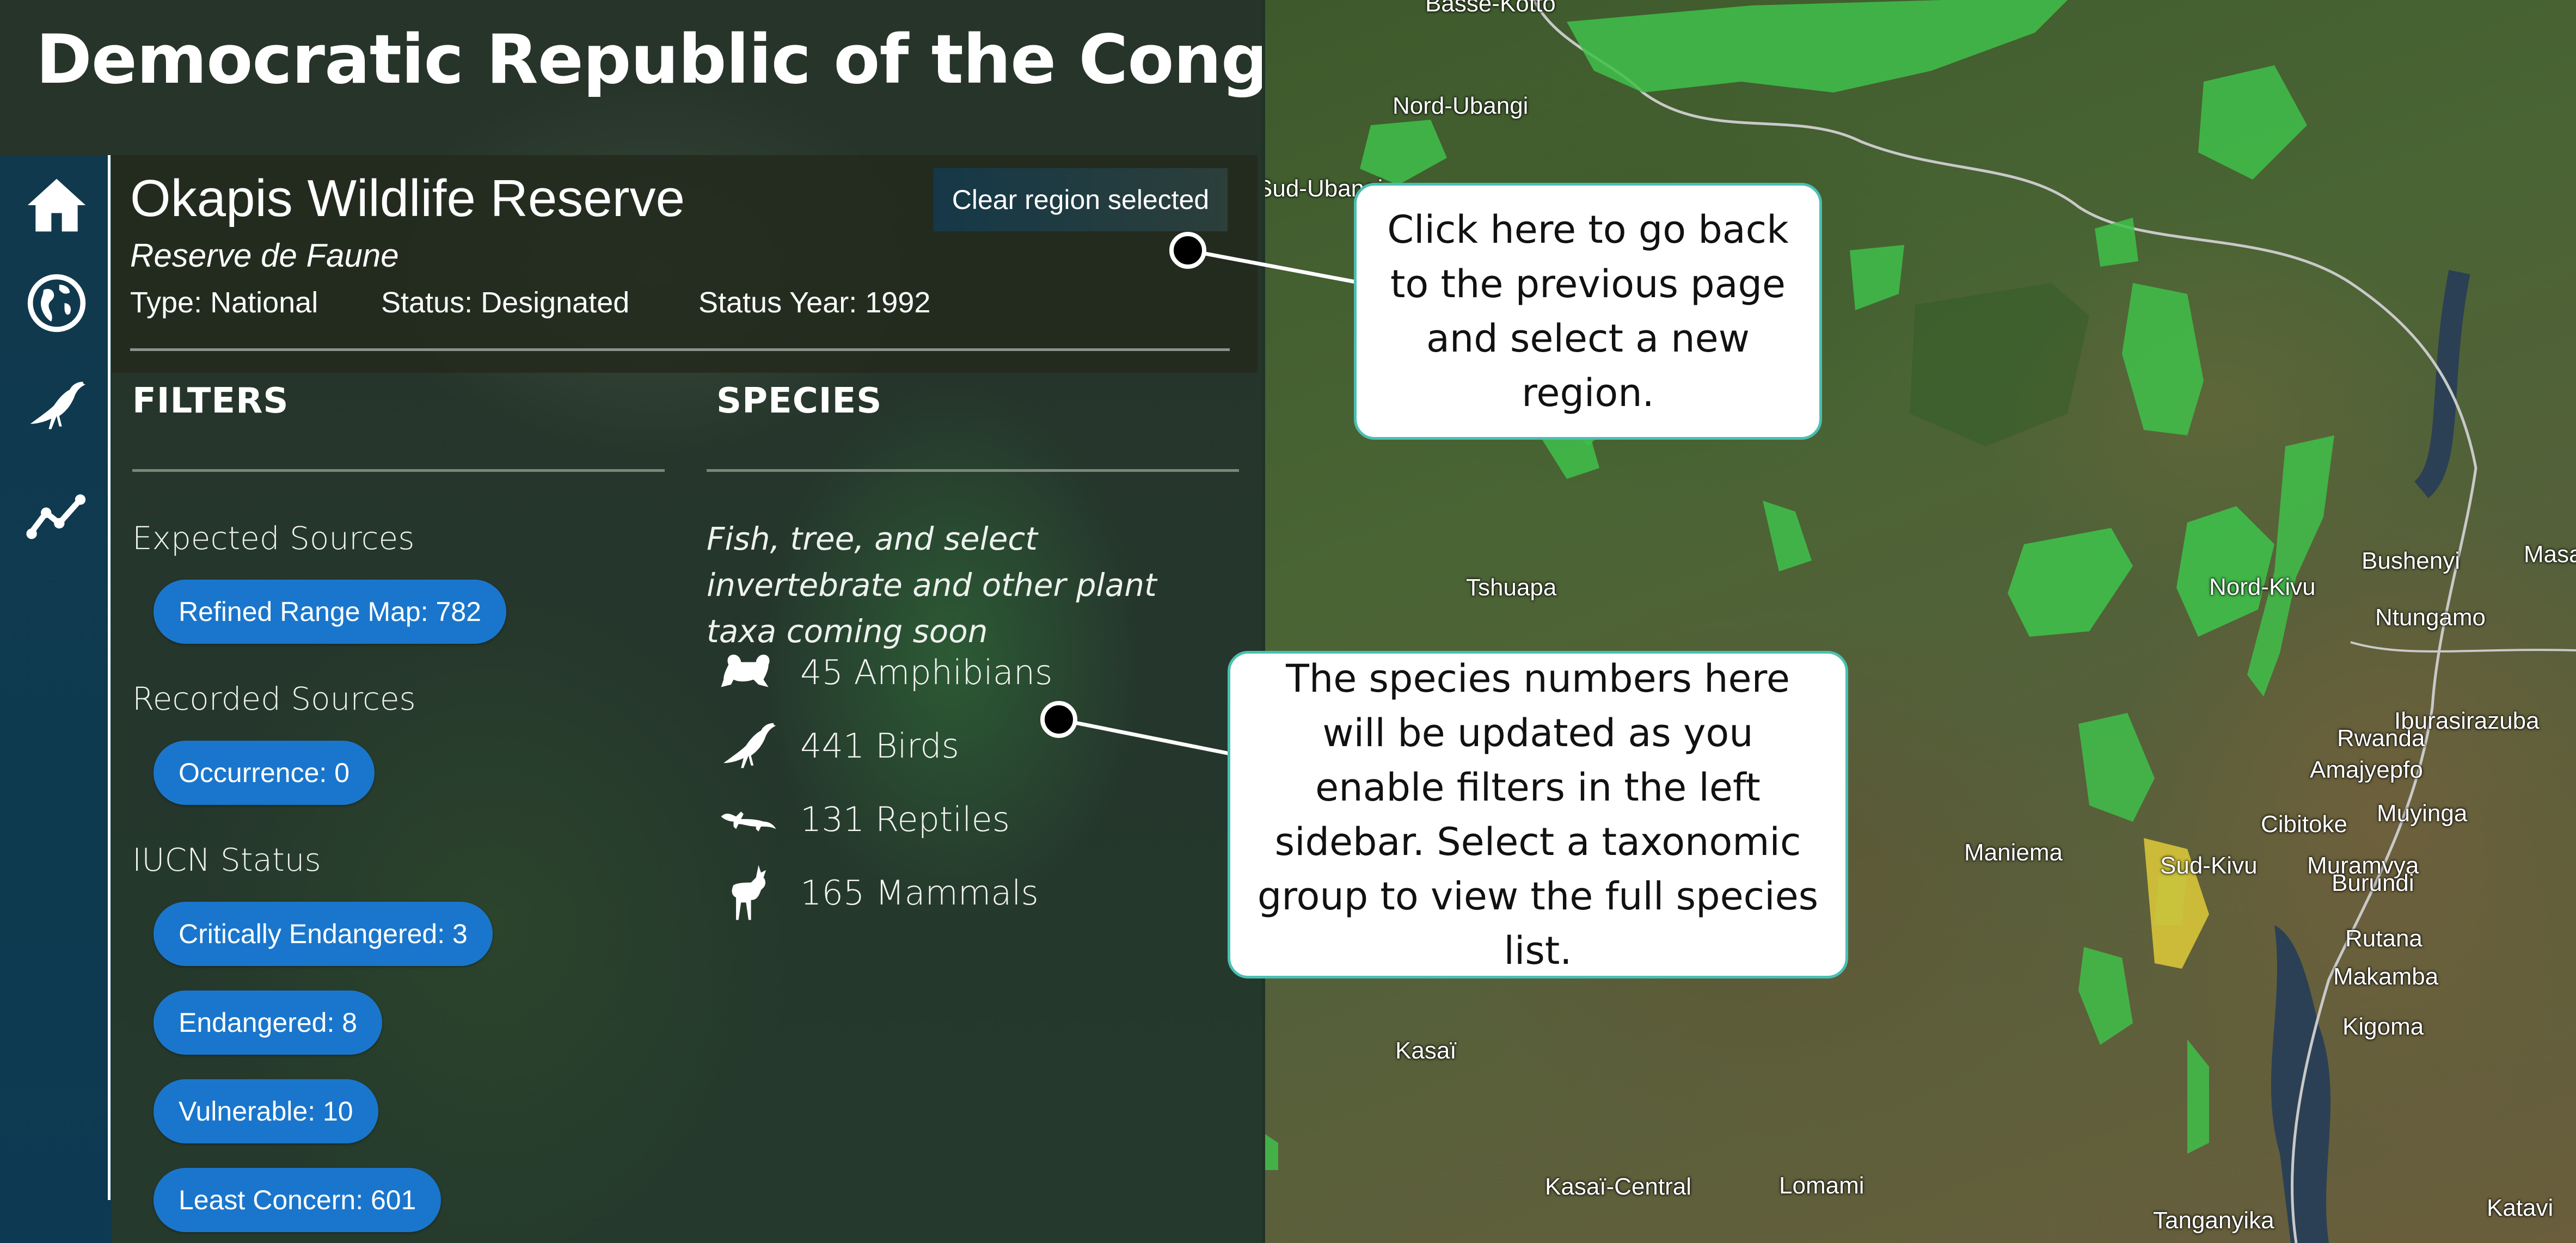 This screenshot has width=2576, height=1243. What do you see at coordinates (407, 198) in the screenshot?
I see `region-name: Okapis Wildlife Reserve` at bounding box center [407, 198].